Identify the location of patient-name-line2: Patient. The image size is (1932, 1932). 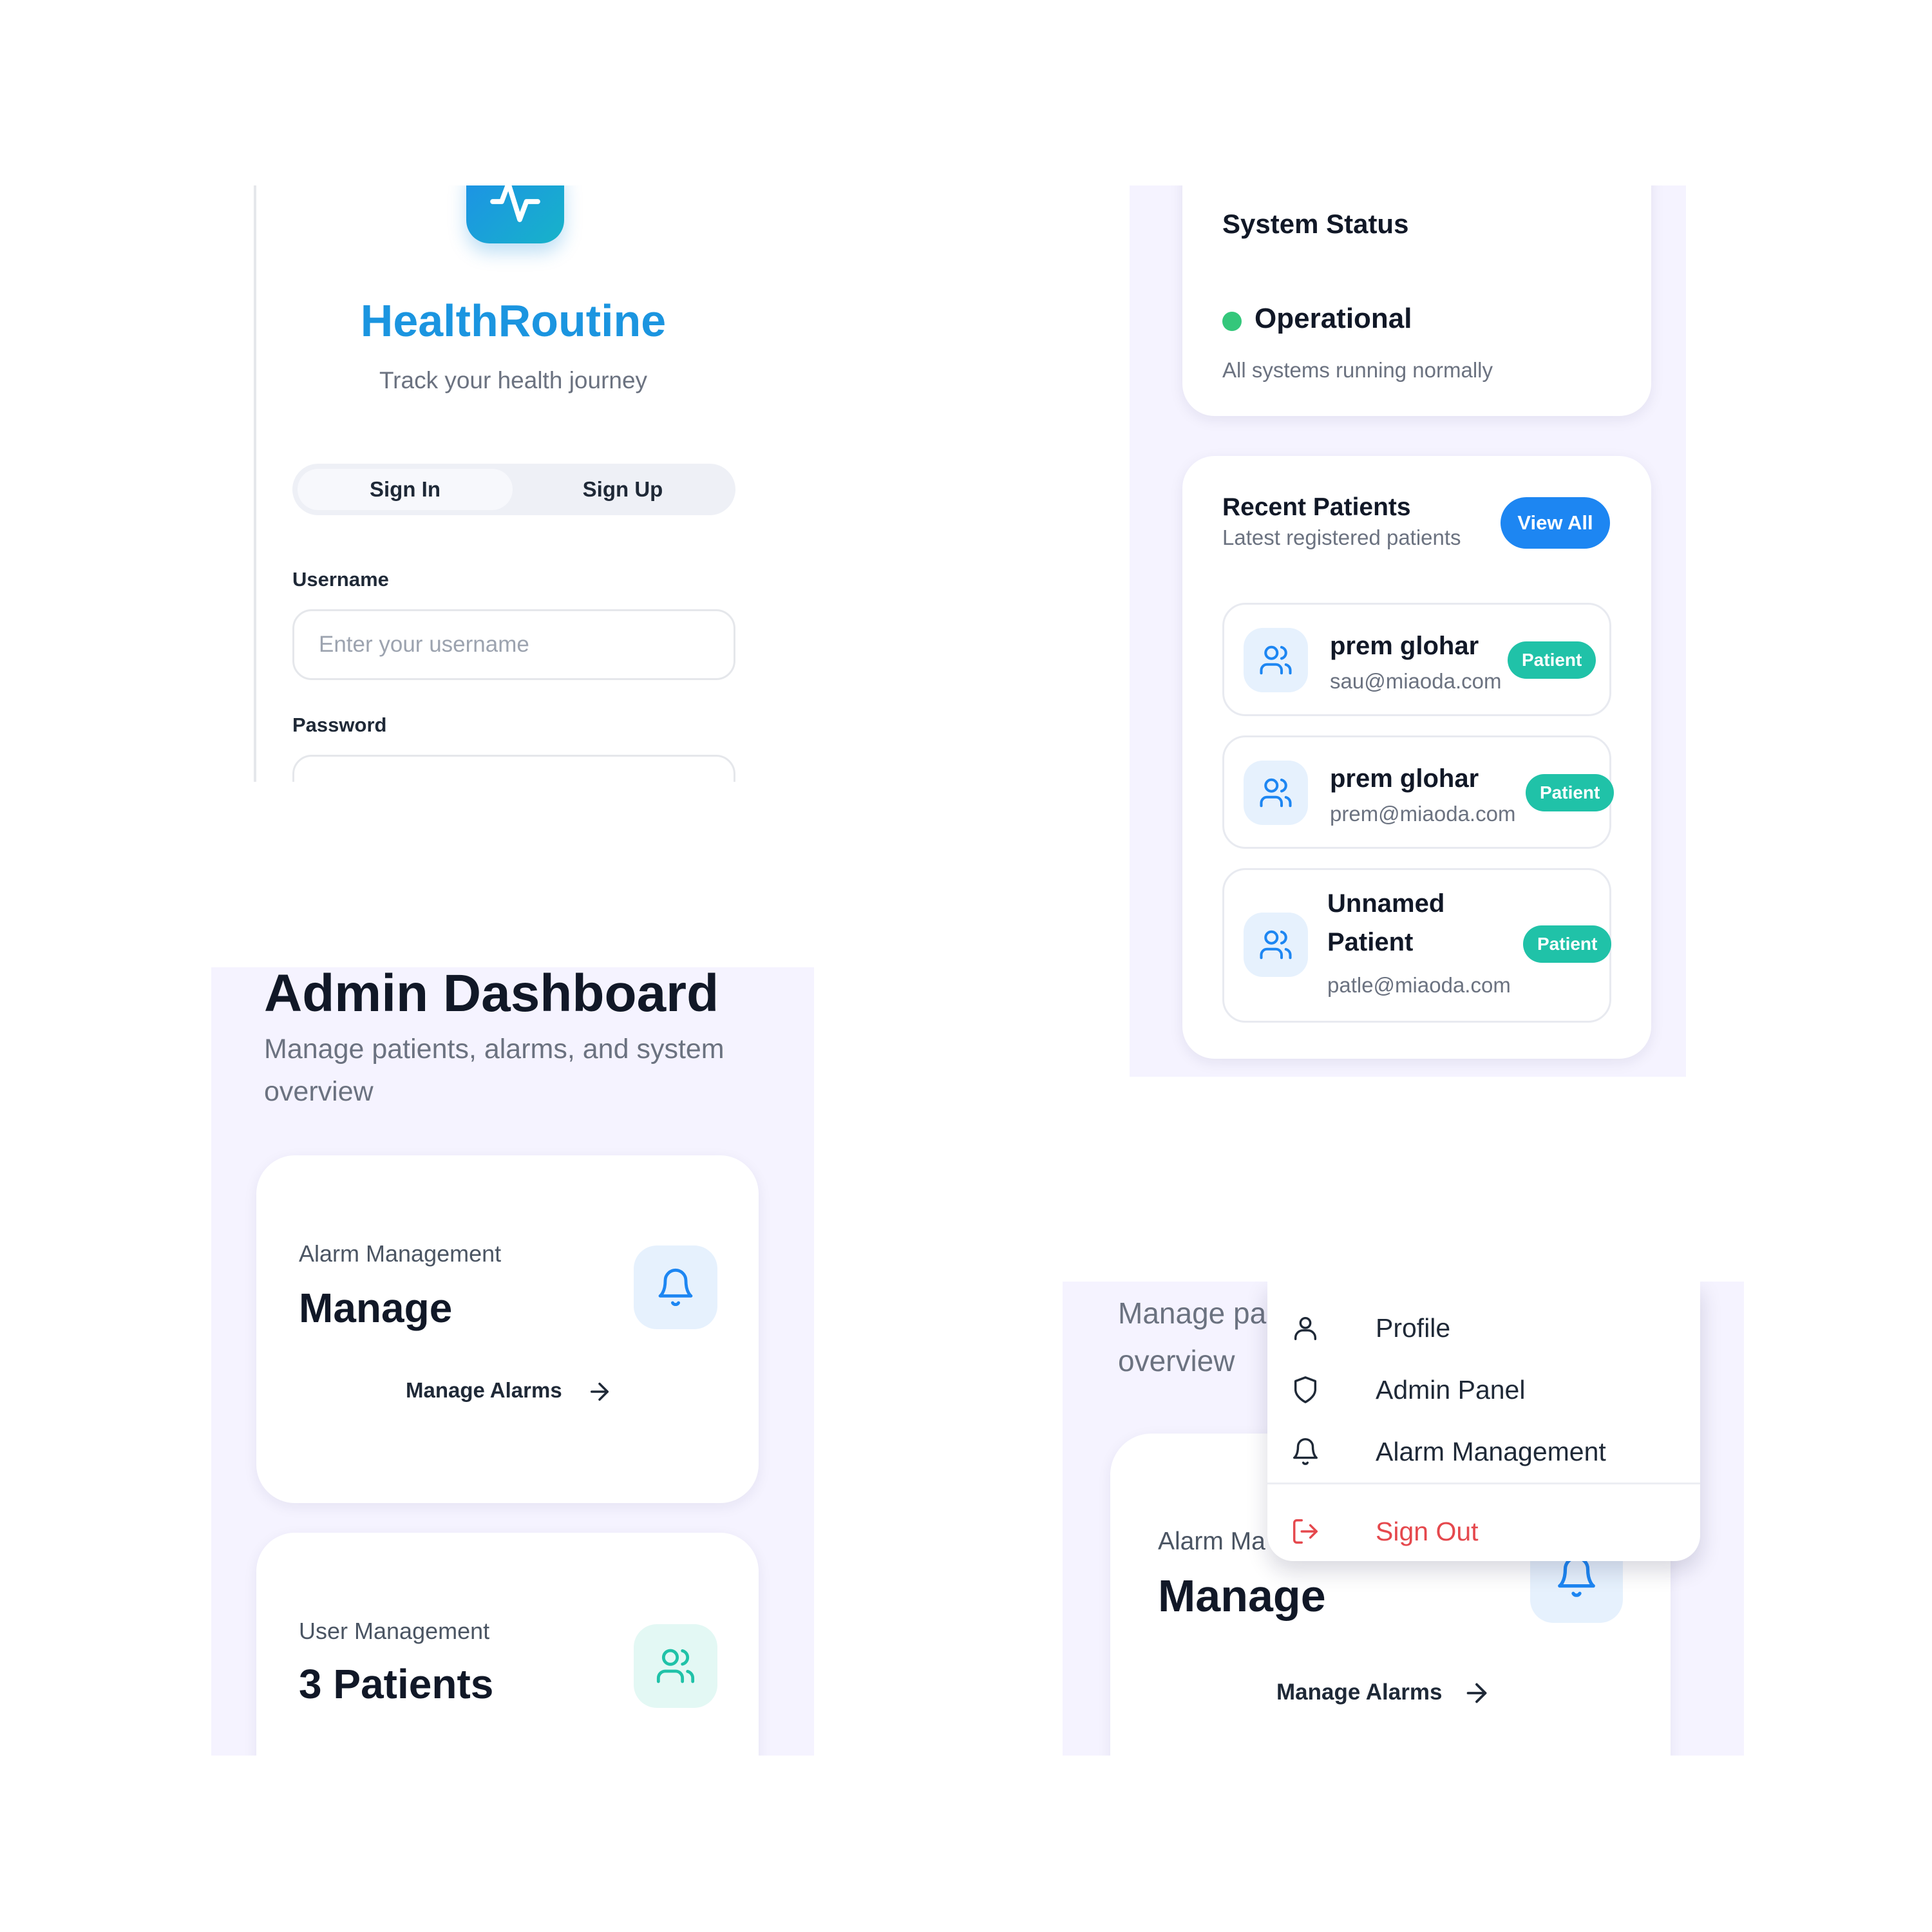
(1370, 942).